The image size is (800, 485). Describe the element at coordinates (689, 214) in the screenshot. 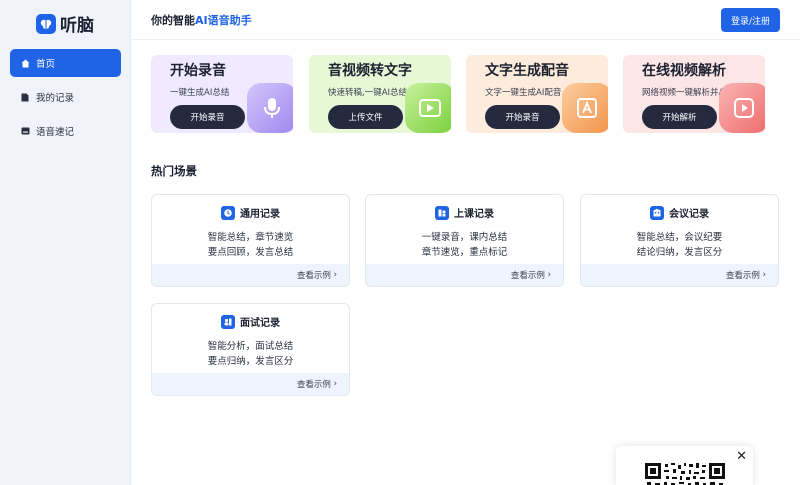

I see `card-title: 会议记录` at that location.